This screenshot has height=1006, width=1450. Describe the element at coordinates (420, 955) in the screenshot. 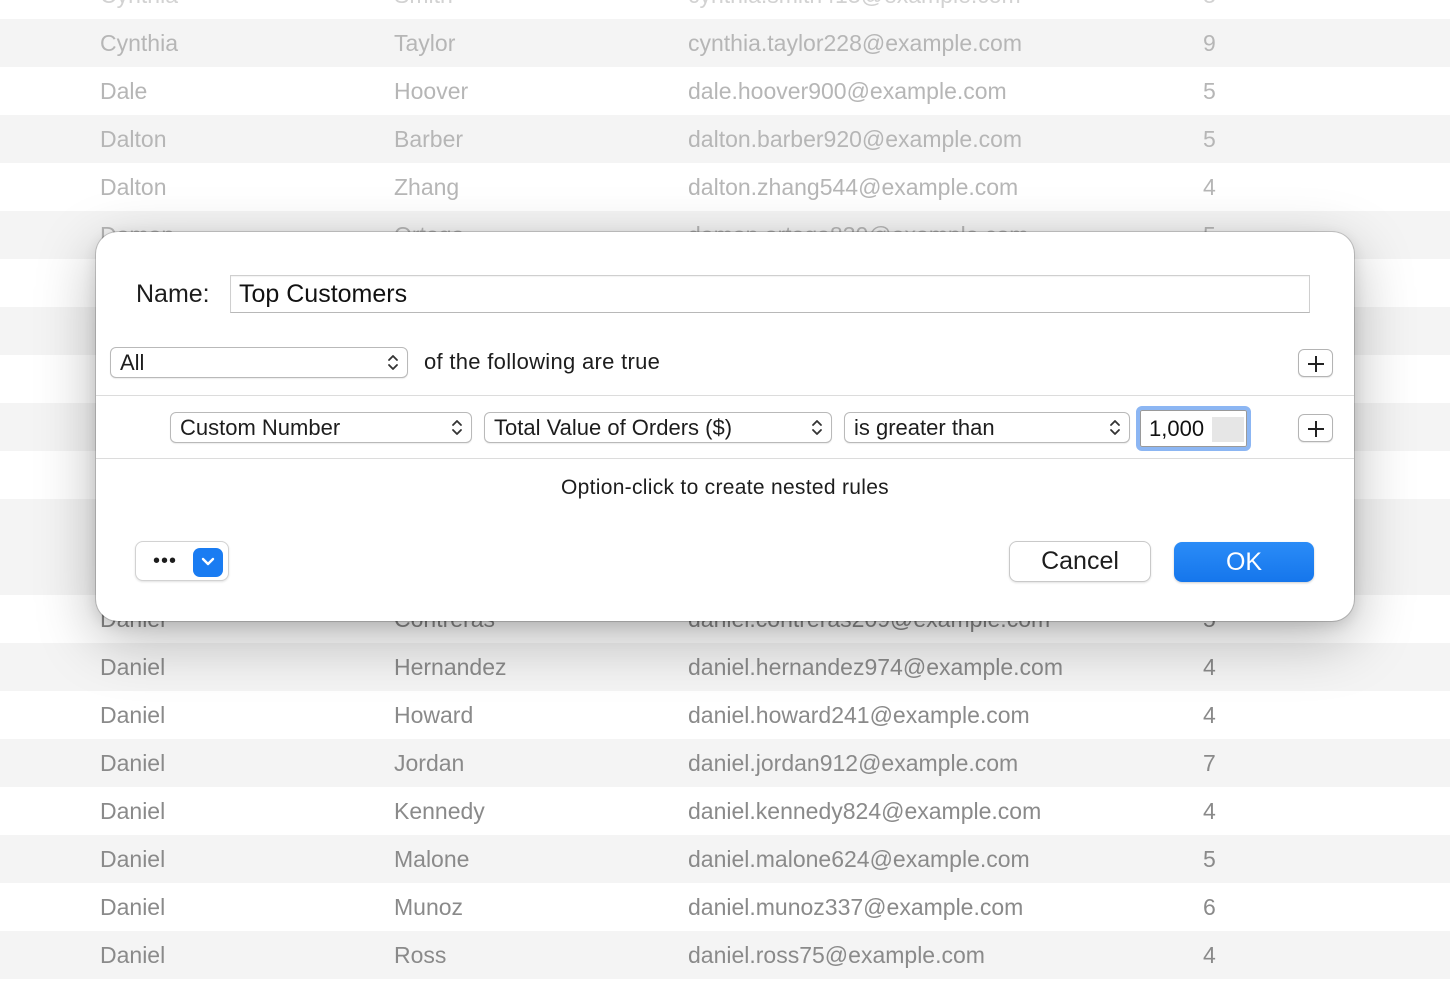

I see `last-name-cell: Ross` at that location.